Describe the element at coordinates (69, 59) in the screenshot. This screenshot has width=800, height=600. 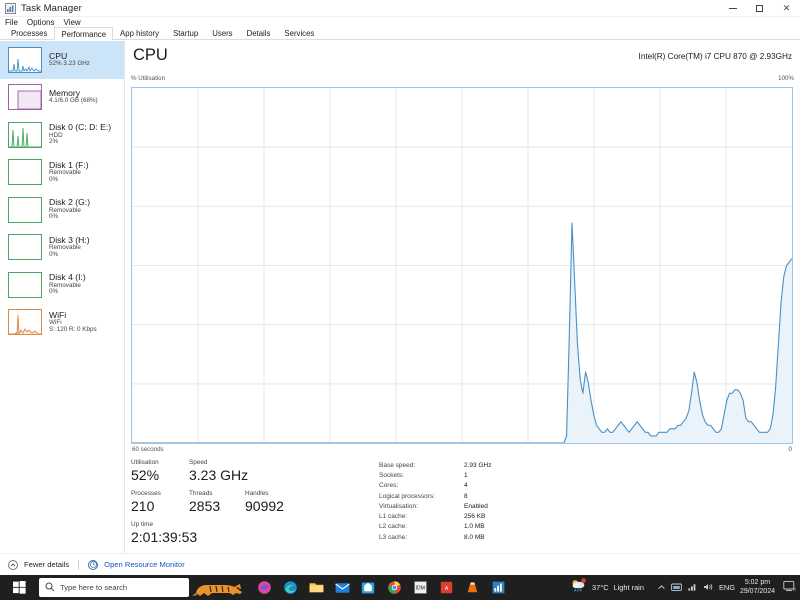
I see `sidebar-item-text: CPU 52% 3.23 GHz` at that location.